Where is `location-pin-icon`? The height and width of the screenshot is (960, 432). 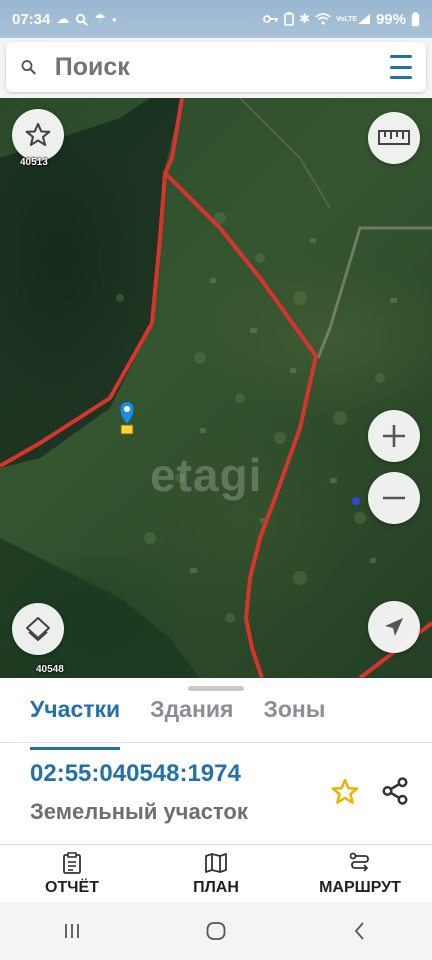
location-pin-icon is located at coordinates (127, 418).